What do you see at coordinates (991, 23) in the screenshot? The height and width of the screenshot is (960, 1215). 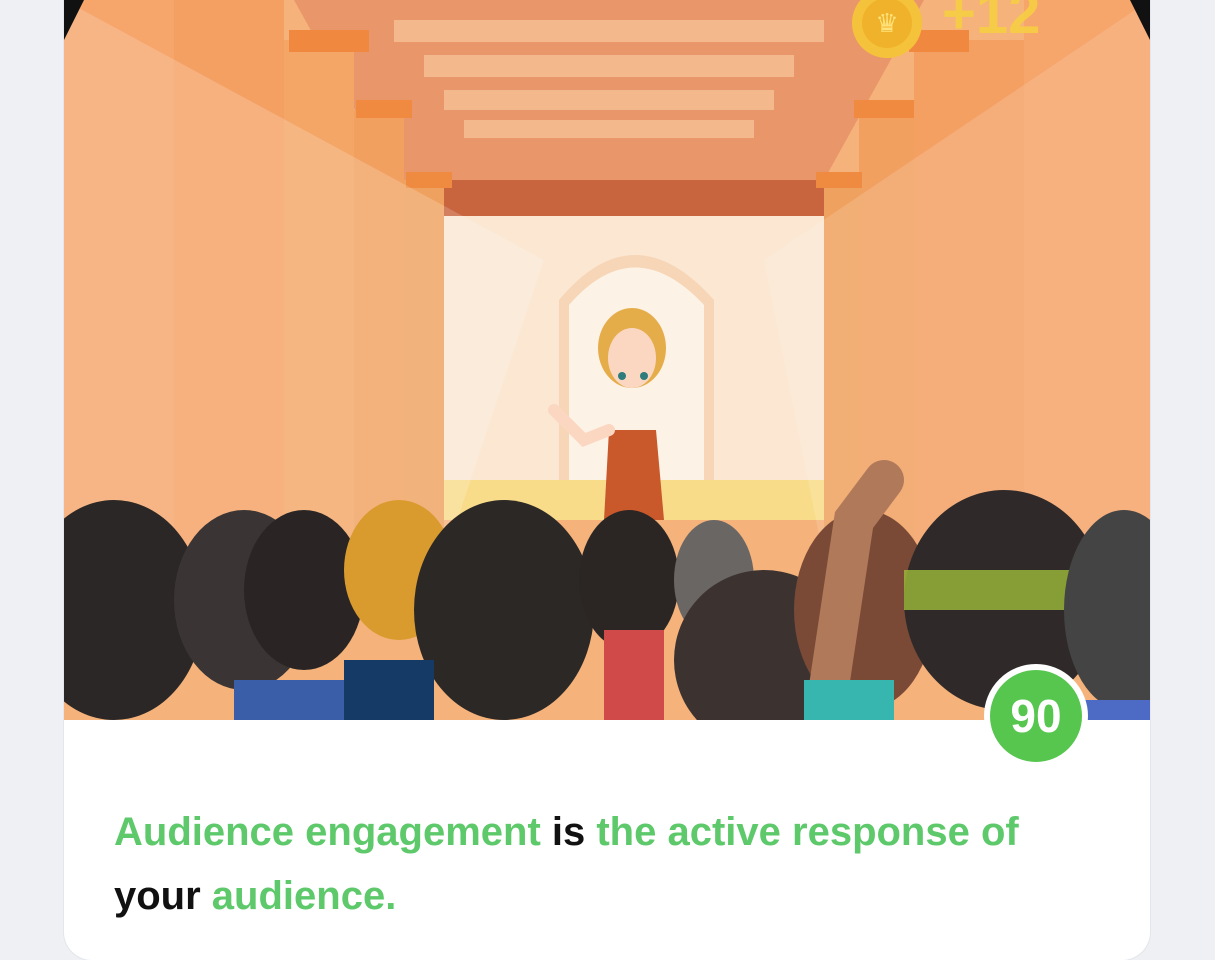 I see `reward-count: +12` at bounding box center [991, 23].